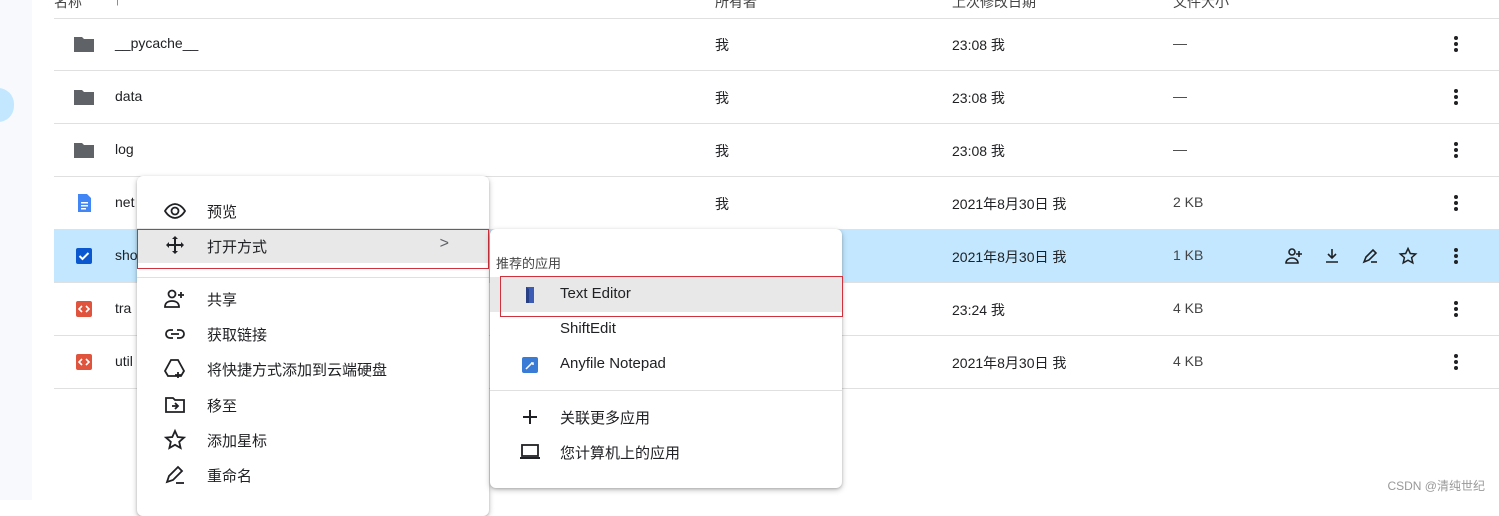 Image resolution: width=1499 pixels, height=516 pixels. What do you see at coordinates (175, 334) in the screenshot?
I see `link-icon` at bounding box center [175, 334].